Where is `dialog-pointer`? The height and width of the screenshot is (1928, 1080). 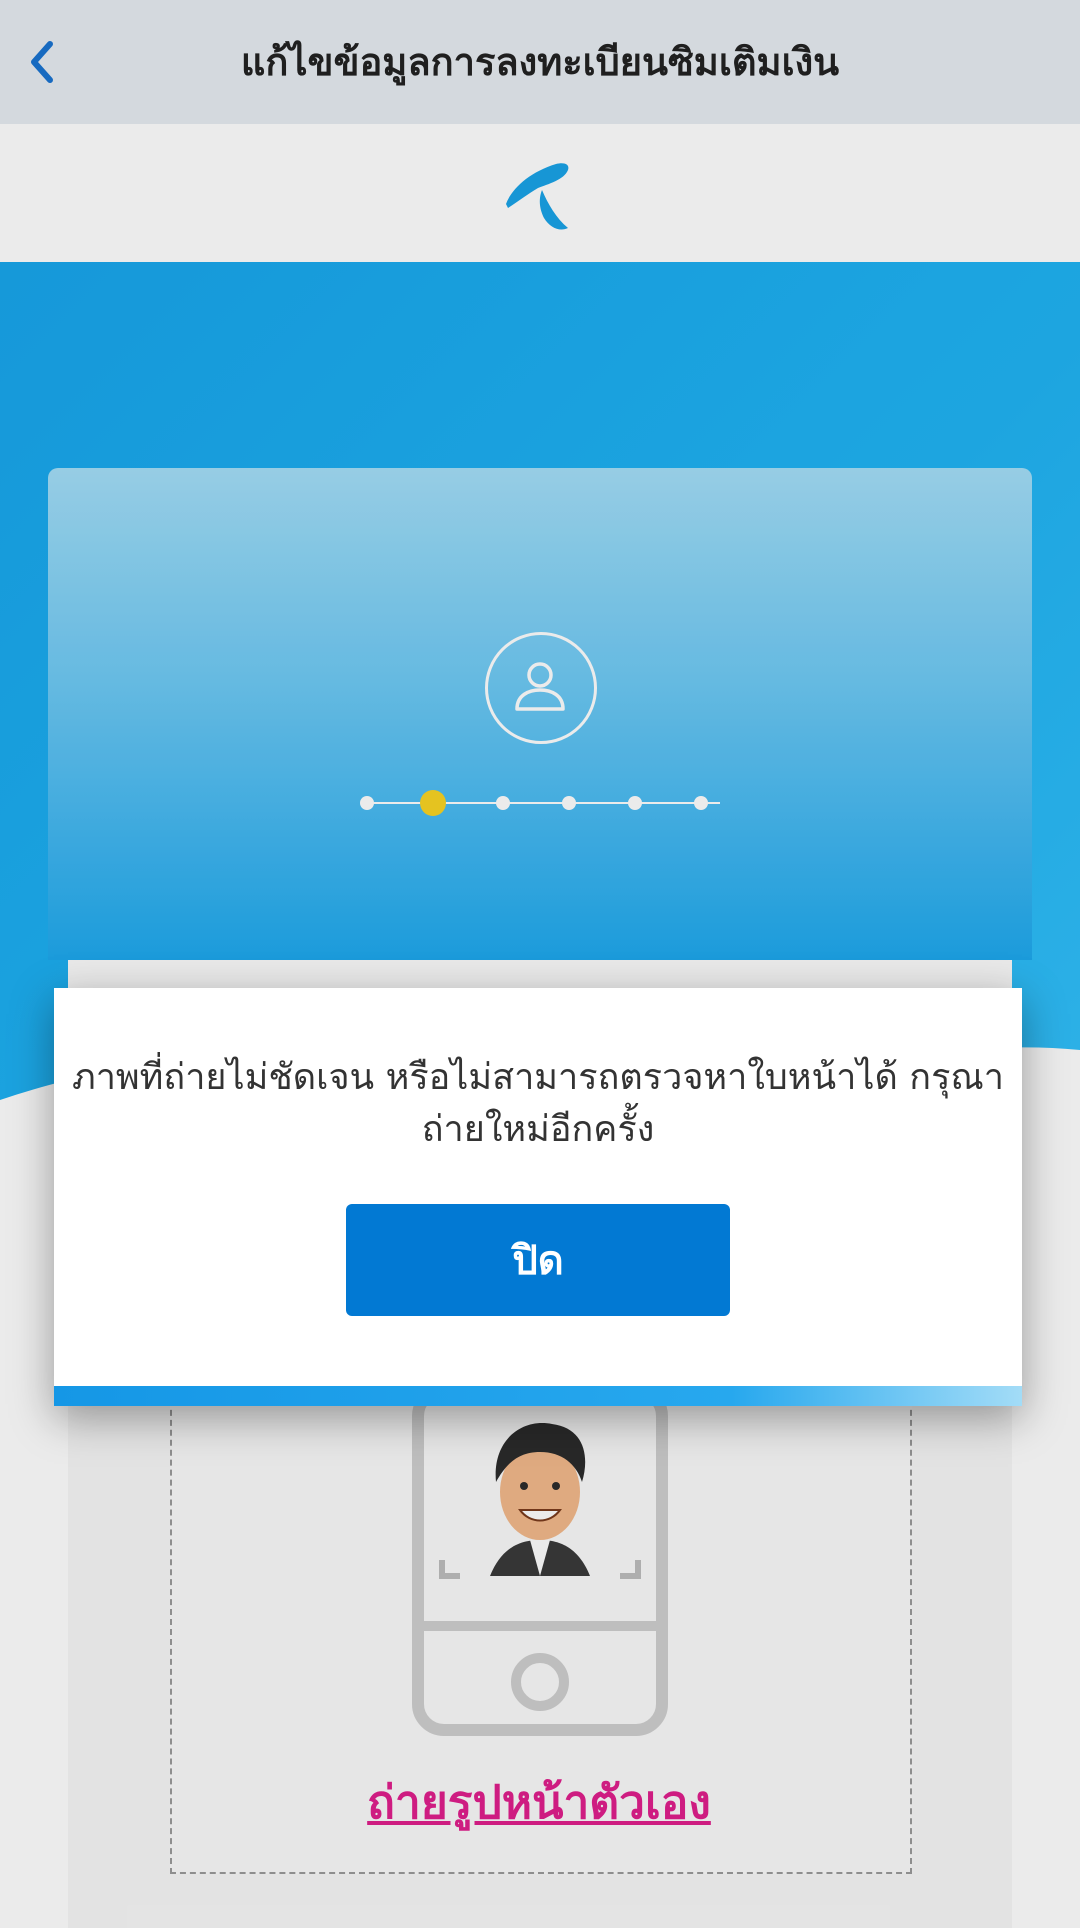
dialog-pointer is located at coordinates (540, 975).